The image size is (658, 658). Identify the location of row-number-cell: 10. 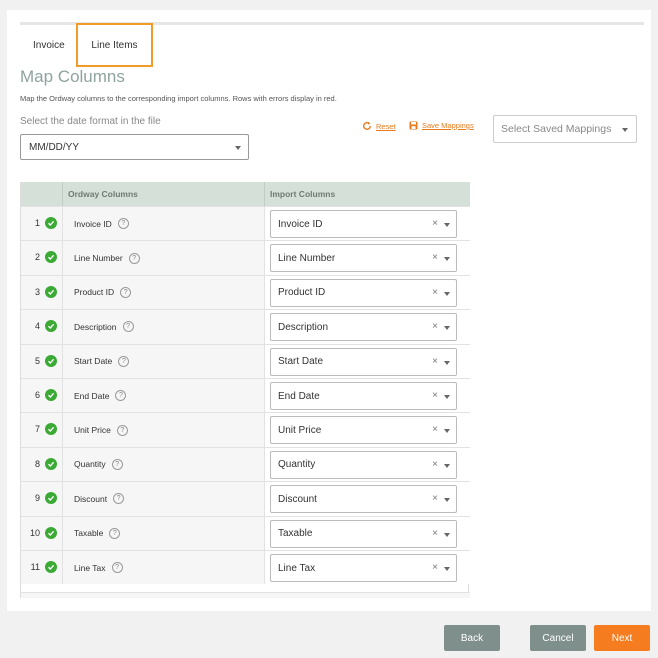
(42, 533).